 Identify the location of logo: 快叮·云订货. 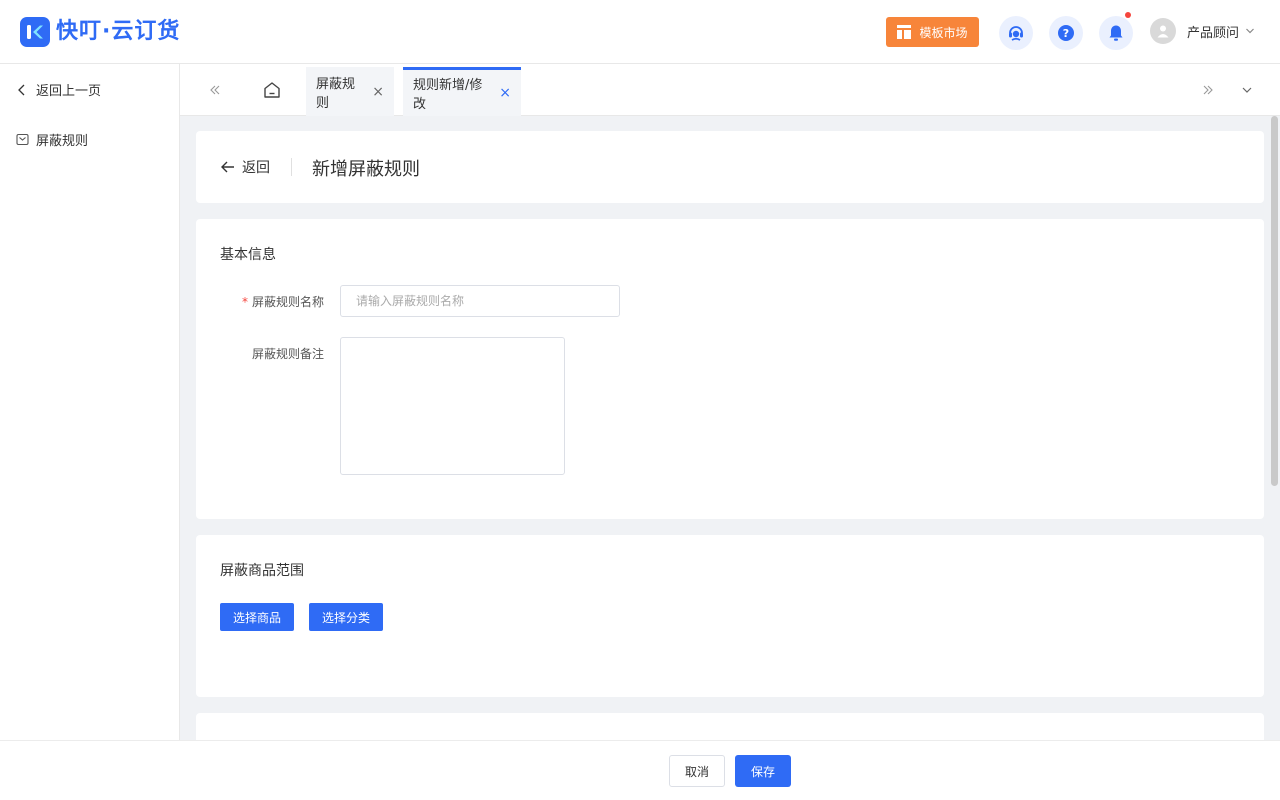
(100, 32).